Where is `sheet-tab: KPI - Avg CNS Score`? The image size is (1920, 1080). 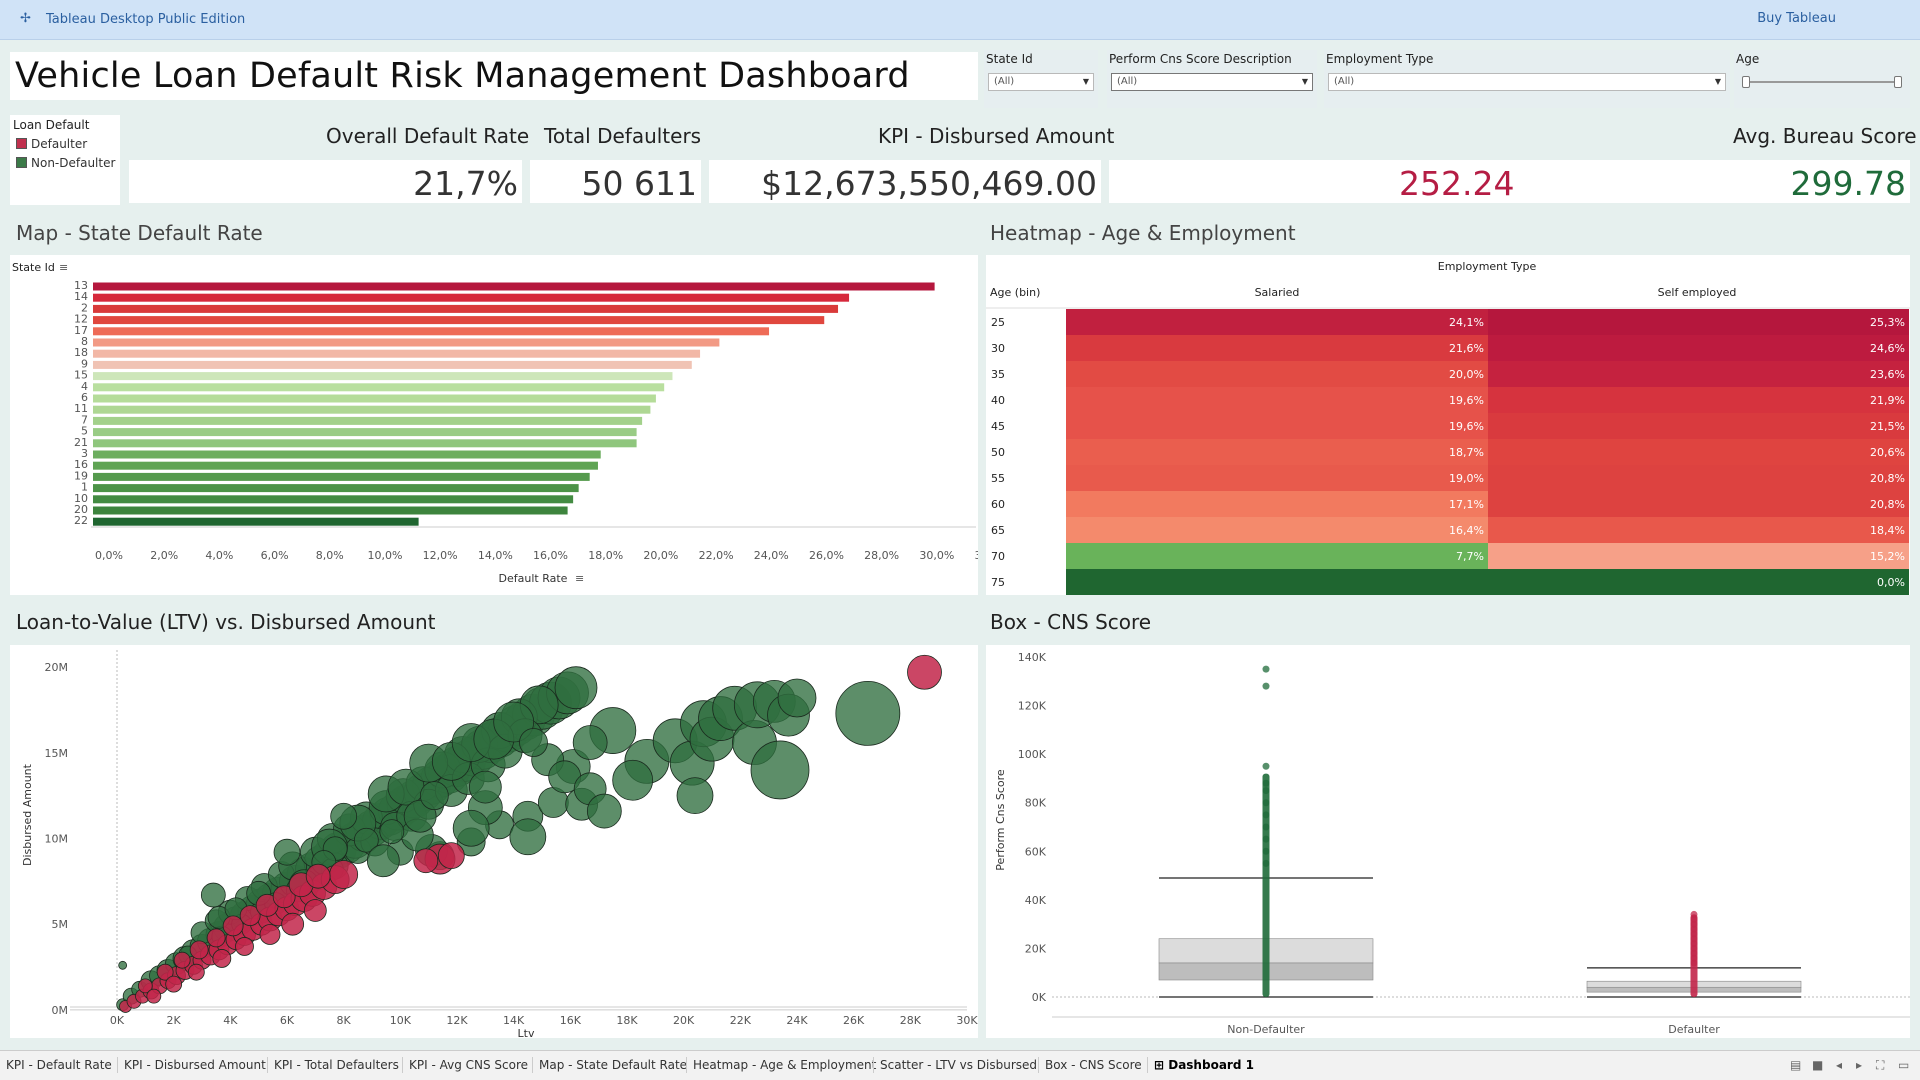 sheet-tab: KPI - Avg CNS Score is located at coordinates (468, 1065).